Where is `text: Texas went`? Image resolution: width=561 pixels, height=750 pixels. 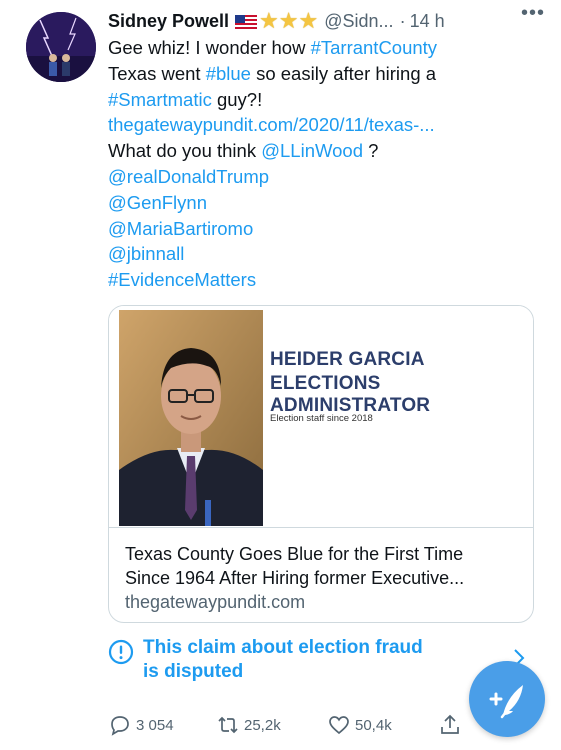 text: Texas went is located at coordinates (157, 73).